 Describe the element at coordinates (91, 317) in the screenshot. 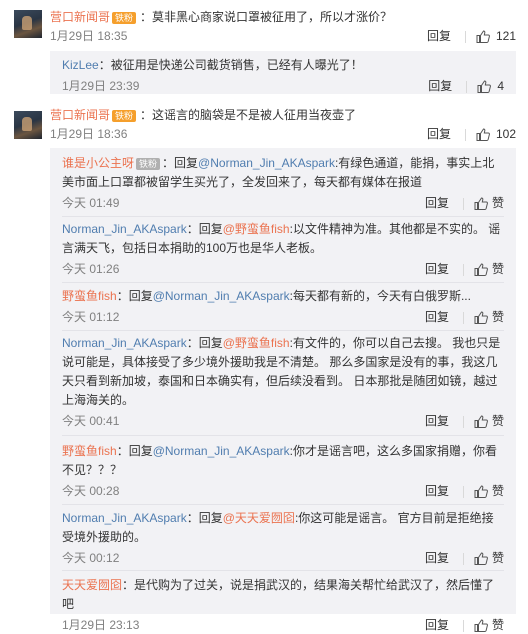

I see `reply-time: 今天 01:12` at that location.